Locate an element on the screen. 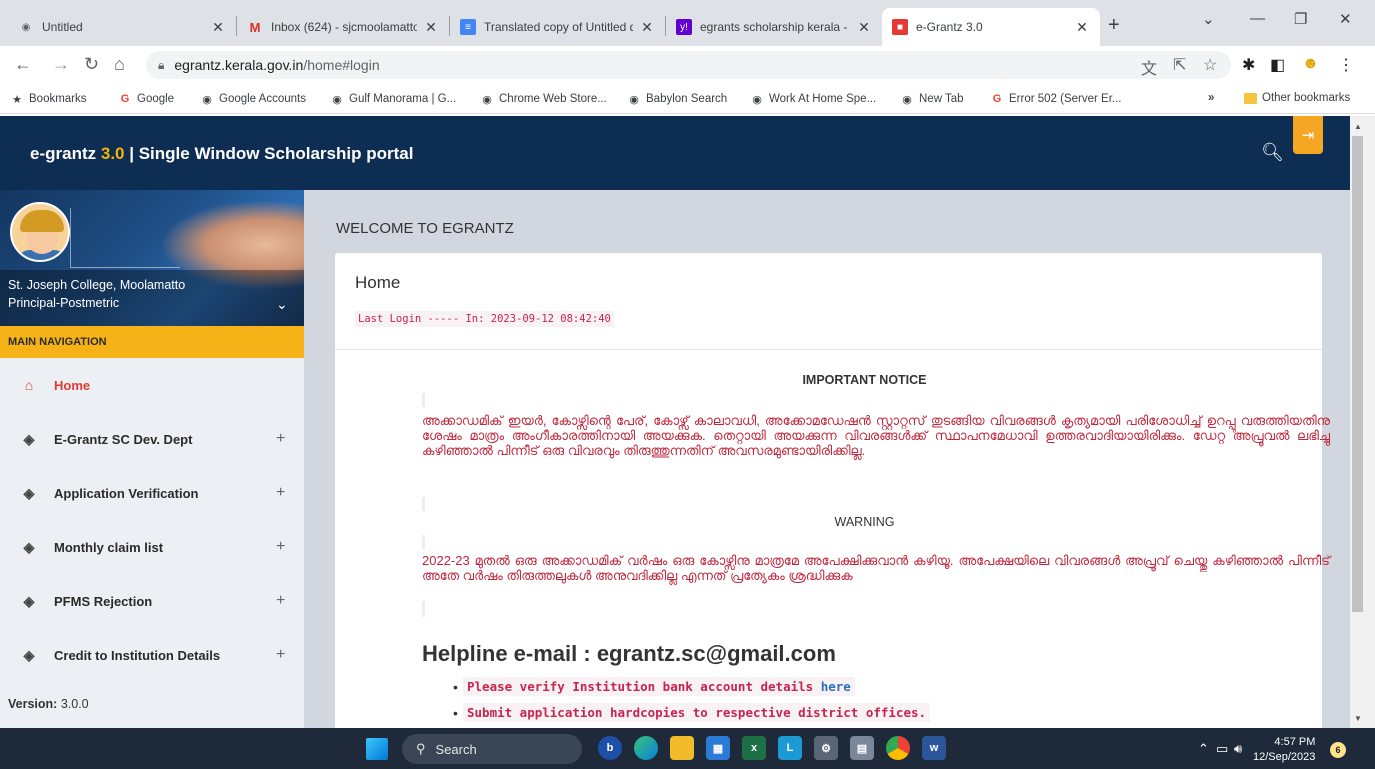  back-icon: ← is located at coordinates (23, 64).